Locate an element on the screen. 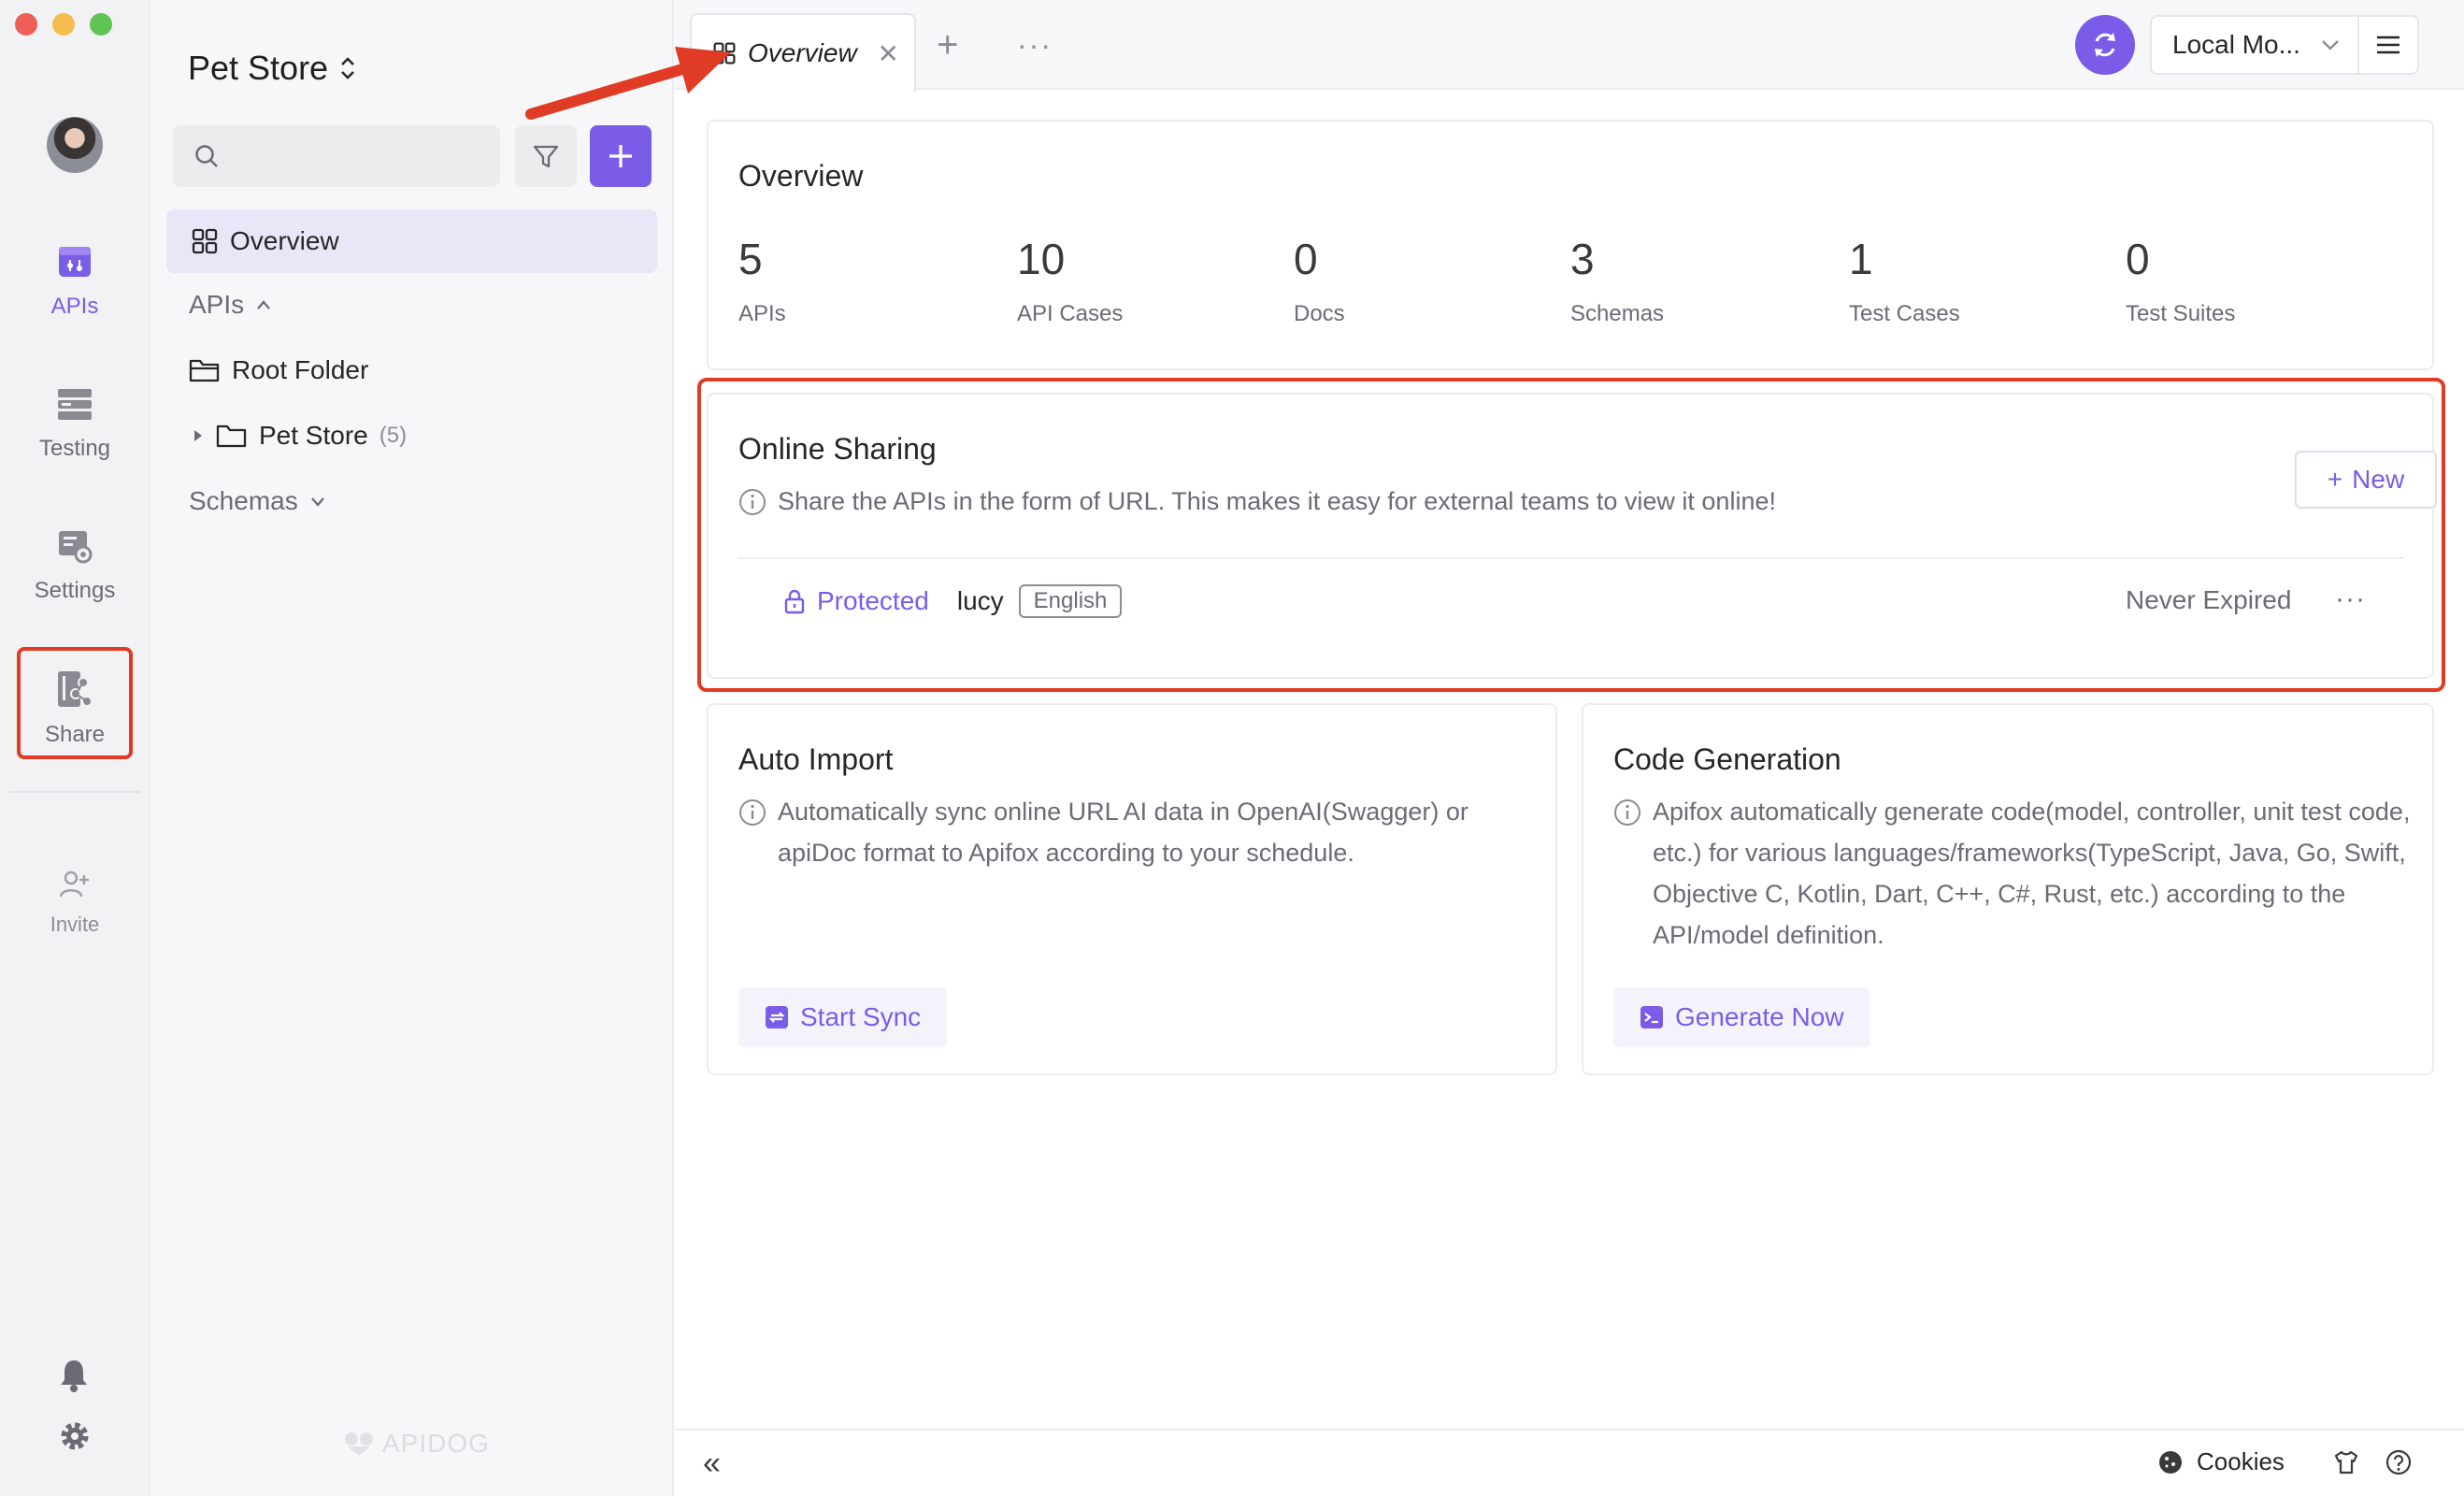 This screenshot has height=1496, width=2464. project-switcher: Pet Store is located at coordinates (272, 68).